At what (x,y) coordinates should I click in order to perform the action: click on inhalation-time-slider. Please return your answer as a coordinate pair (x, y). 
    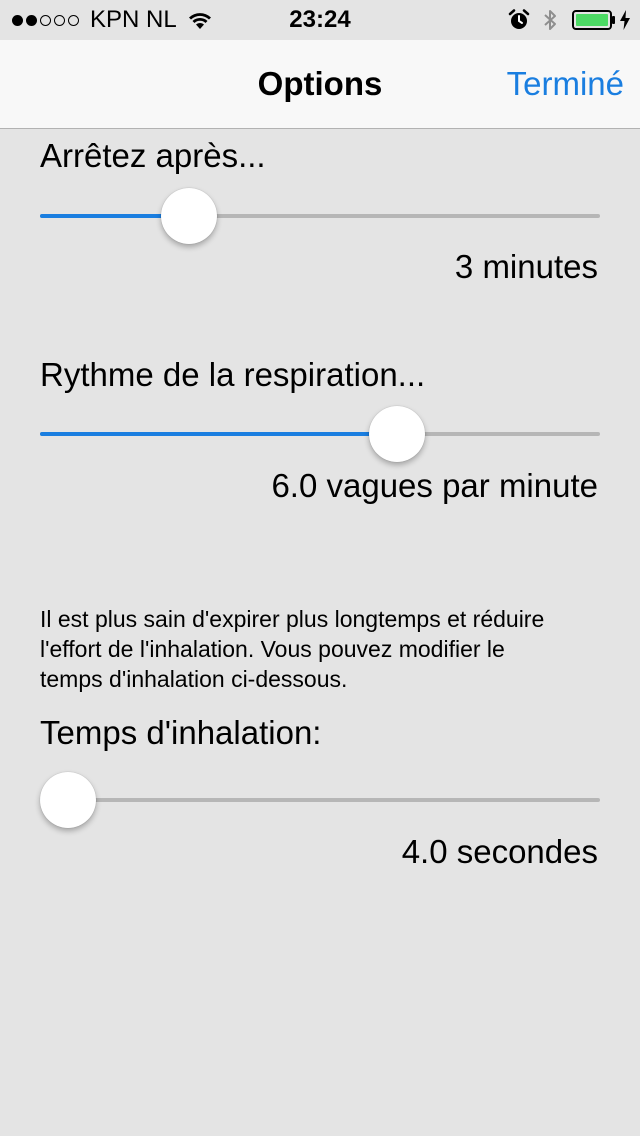
    Looking at the image, I should click on (320, 800).